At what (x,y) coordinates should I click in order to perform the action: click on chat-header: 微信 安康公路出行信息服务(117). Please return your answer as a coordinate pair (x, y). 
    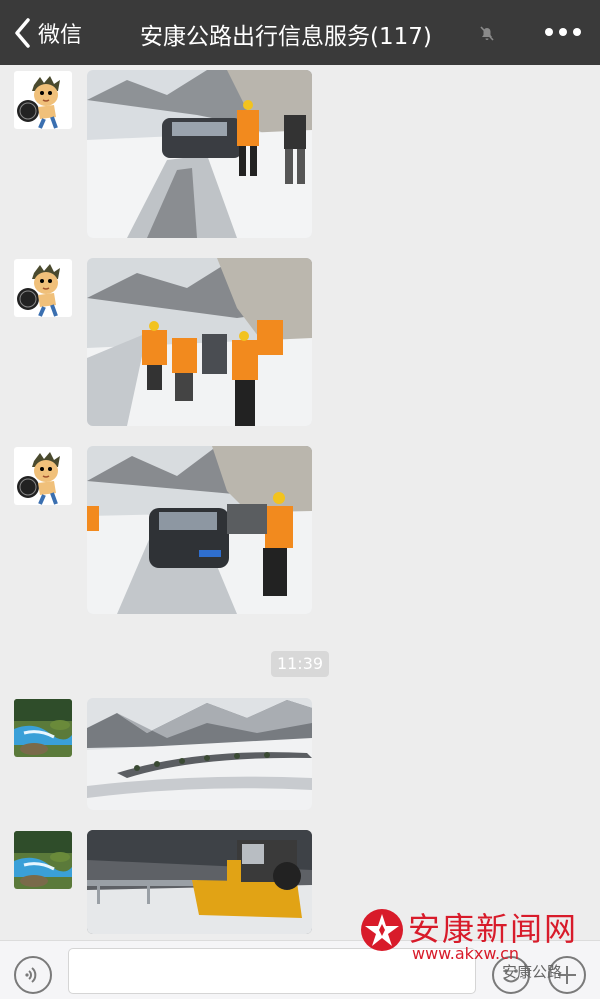
    Looking at the image, I should click on (300, 32).